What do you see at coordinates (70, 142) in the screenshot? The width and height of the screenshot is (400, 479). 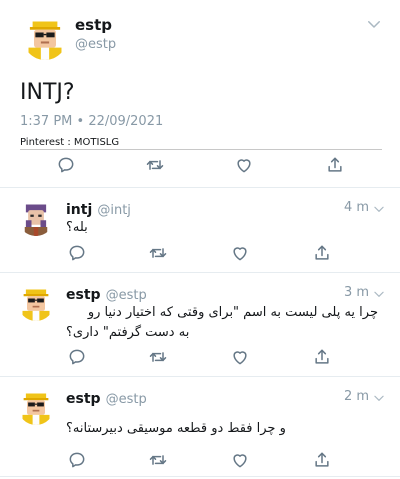 I see `watermark: Pinterest : MOTISLG` at bounding box center [70, 142].